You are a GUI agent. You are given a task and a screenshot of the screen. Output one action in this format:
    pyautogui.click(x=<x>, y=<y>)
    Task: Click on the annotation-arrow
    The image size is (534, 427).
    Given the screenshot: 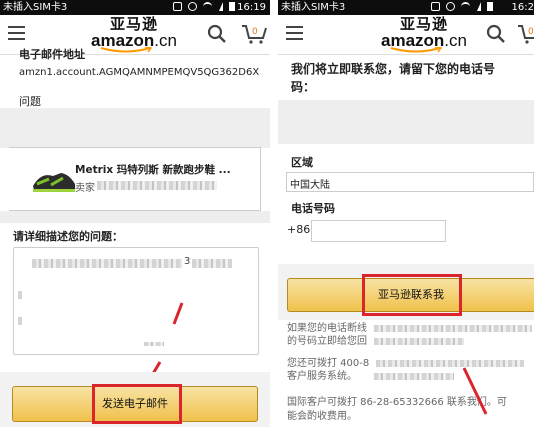 What is the action you would take?
    pyautogui.click(x=475, y=391)
    